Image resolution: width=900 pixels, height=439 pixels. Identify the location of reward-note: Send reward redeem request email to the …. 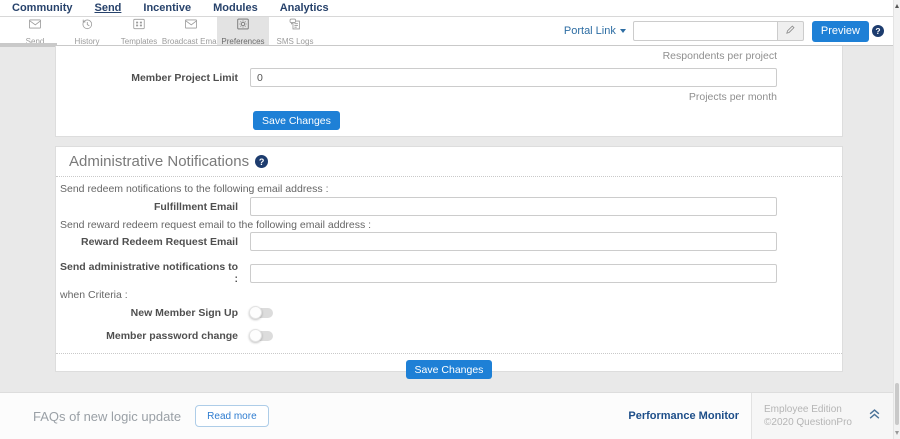
(216, 225).